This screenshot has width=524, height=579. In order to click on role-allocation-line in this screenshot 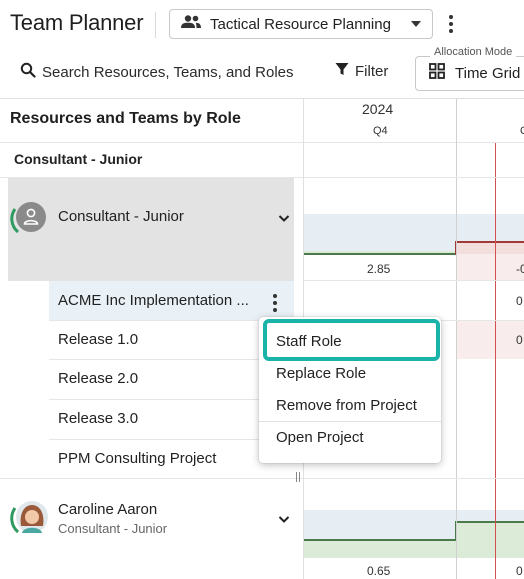, I will do `click(380, 254)`.